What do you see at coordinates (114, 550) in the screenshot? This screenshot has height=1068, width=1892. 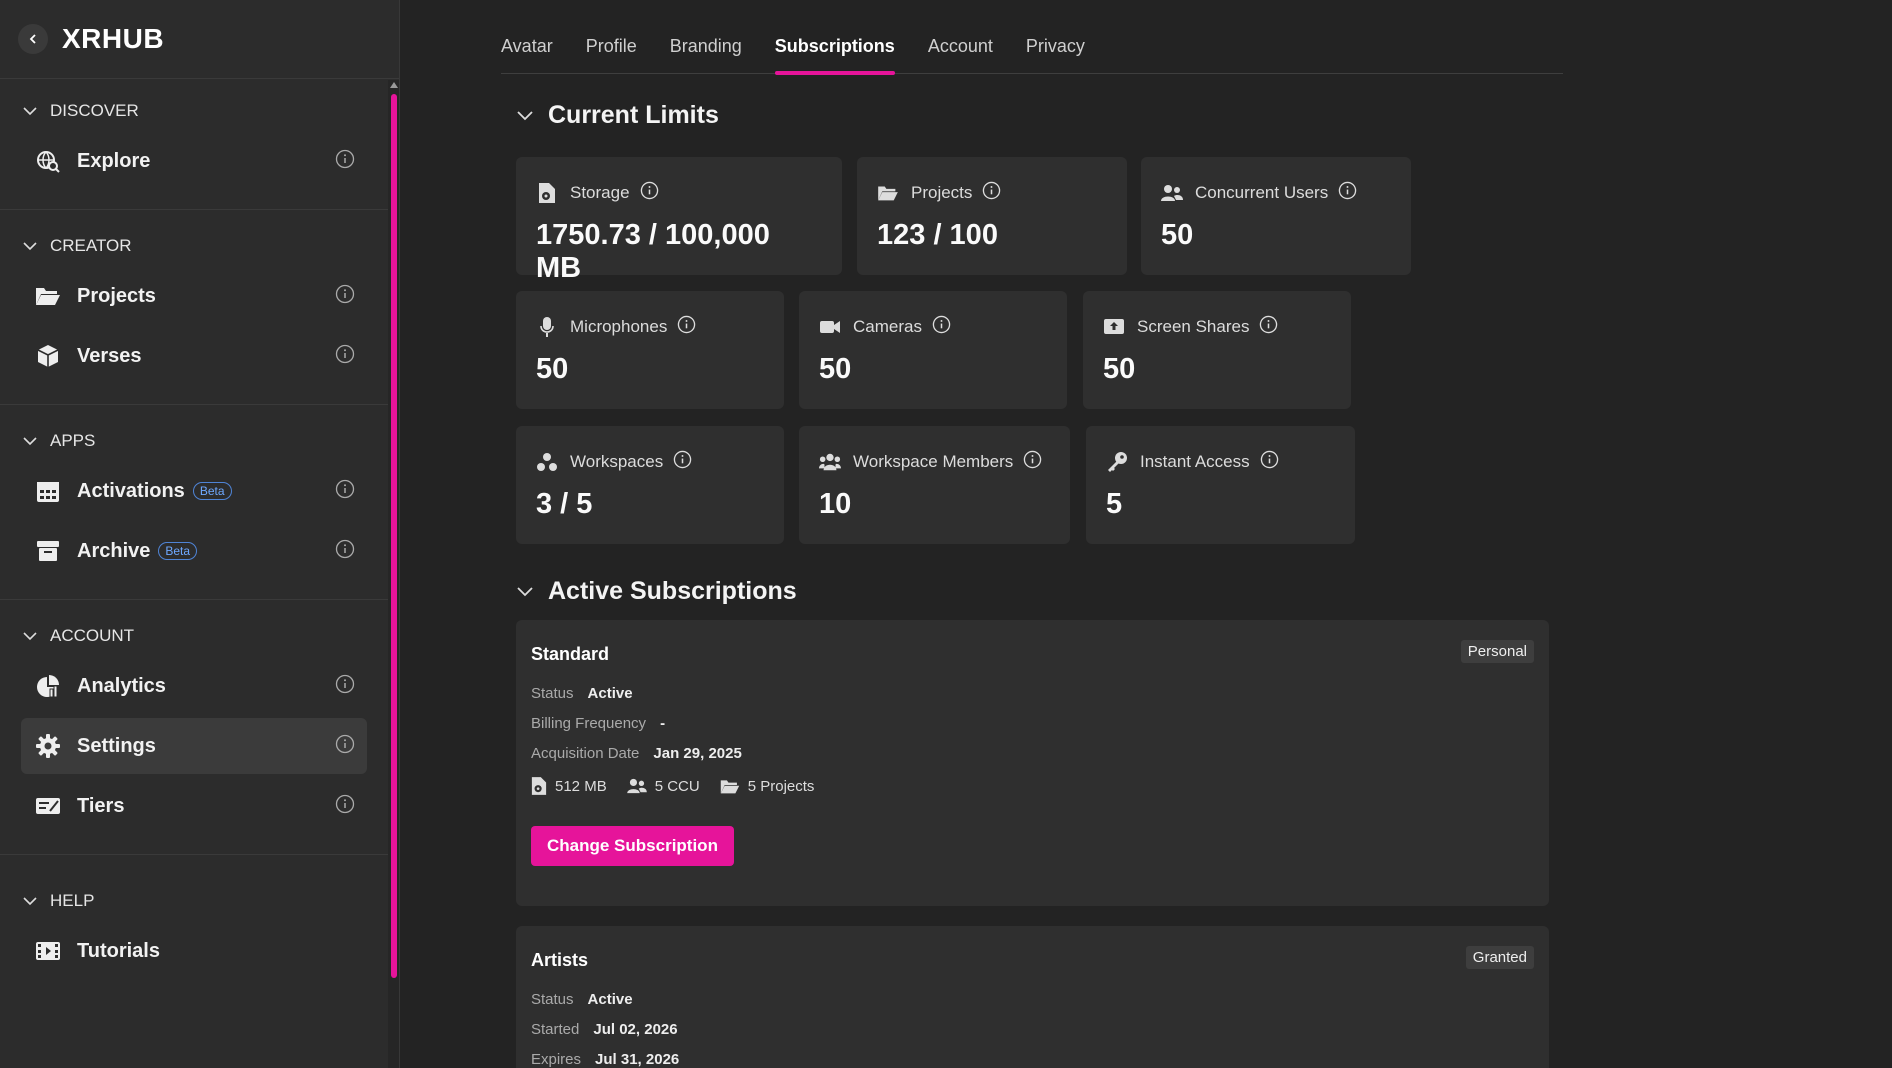 I see `sidebar-item-label: Archive` at bounding box center [114, 550].